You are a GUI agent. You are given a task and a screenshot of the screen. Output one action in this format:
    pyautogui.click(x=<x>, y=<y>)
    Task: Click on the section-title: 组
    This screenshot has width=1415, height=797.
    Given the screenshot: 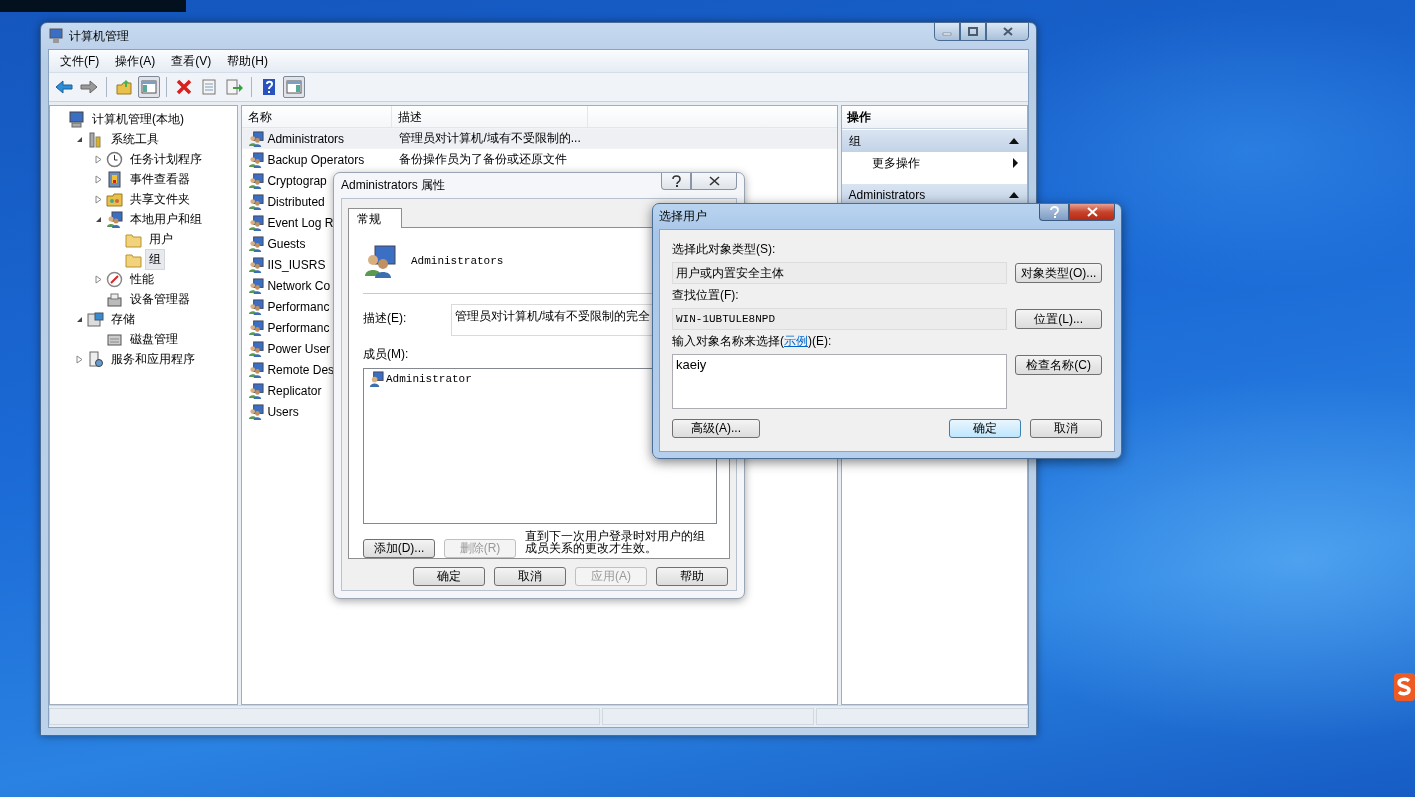 What is the action you would take?
    pyautogui.click(x=854, y=141)
    